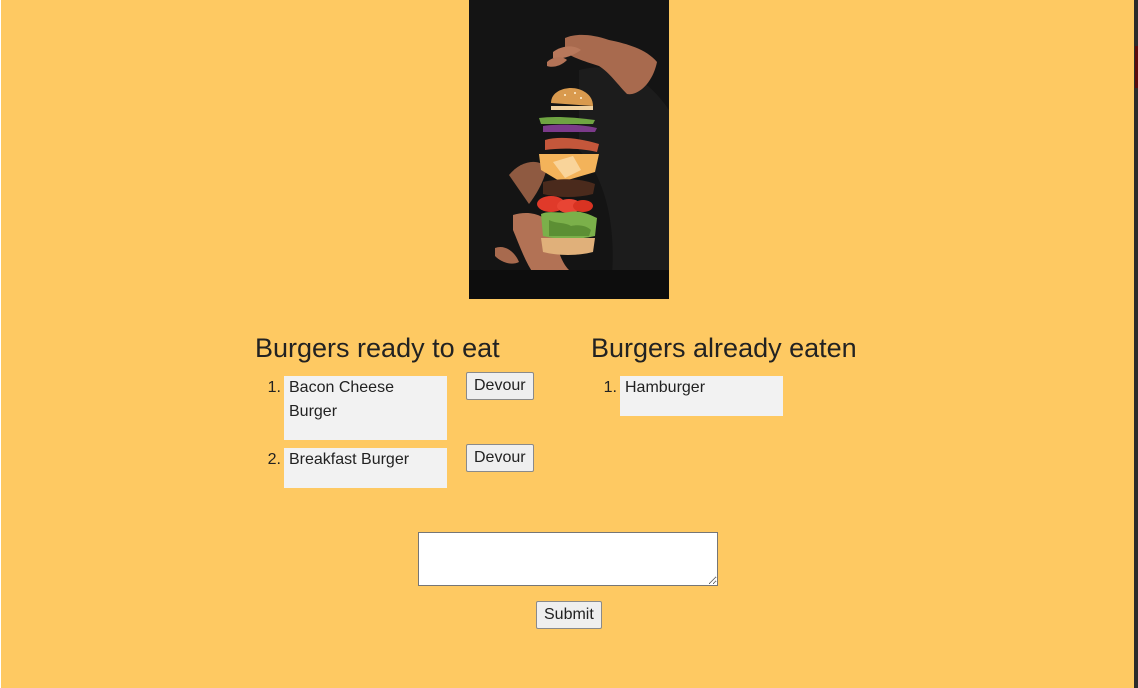  Describe the element at coordinates (701, 396) in the screenshot. I see `burger-name-box: Hamburger` at that location.